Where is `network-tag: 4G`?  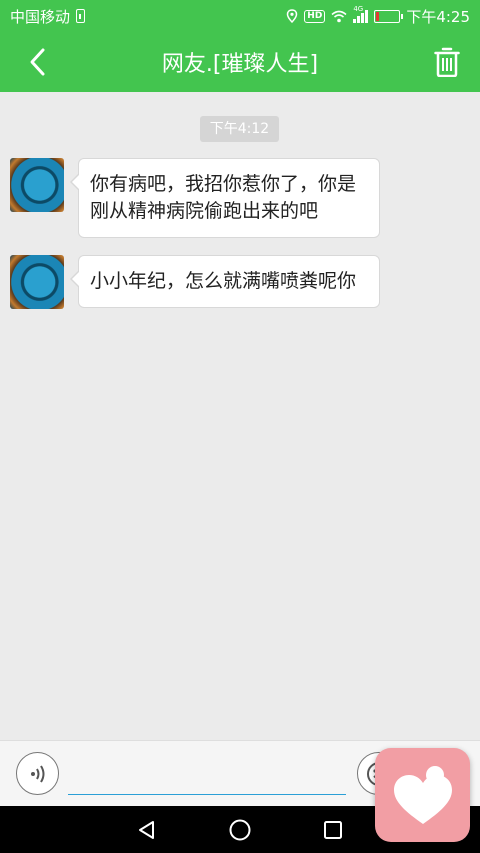
network-tag: 4G is located at coordinates (358, 9).